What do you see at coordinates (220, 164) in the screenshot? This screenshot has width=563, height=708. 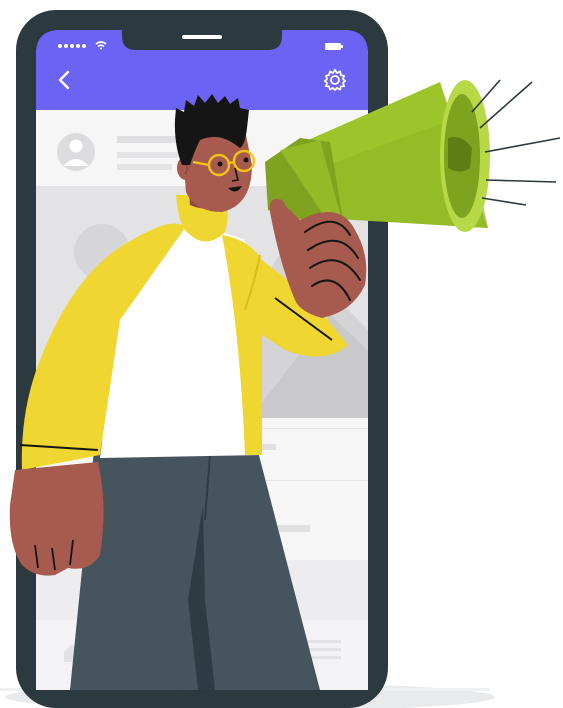 I see `eye-left` at bounding box center [220, 164].